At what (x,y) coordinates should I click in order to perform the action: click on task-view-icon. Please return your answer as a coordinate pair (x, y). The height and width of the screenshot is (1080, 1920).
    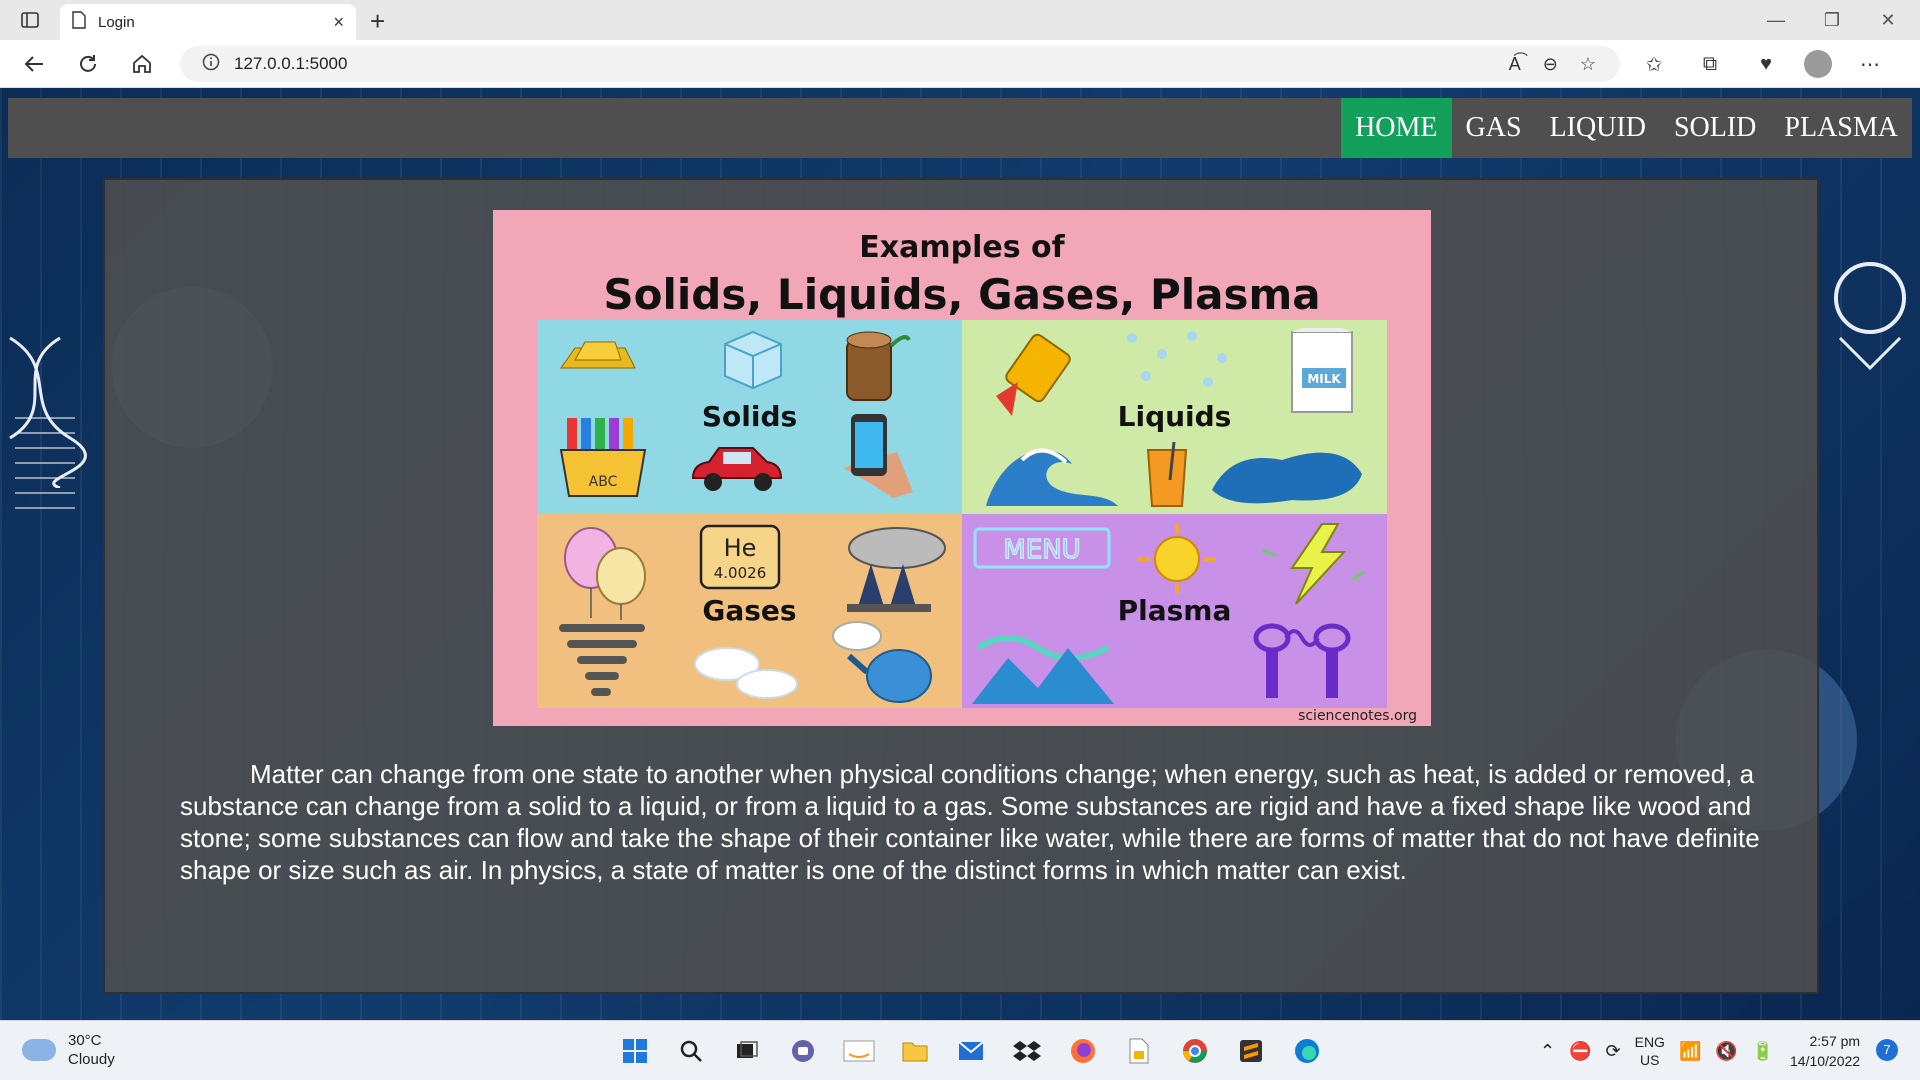
    Looking at the image, I should click on (747, 1051).